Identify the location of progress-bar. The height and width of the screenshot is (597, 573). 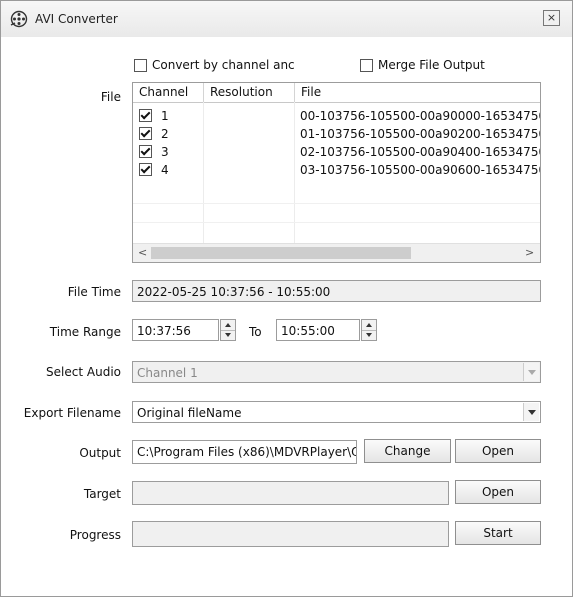
(290, 534).